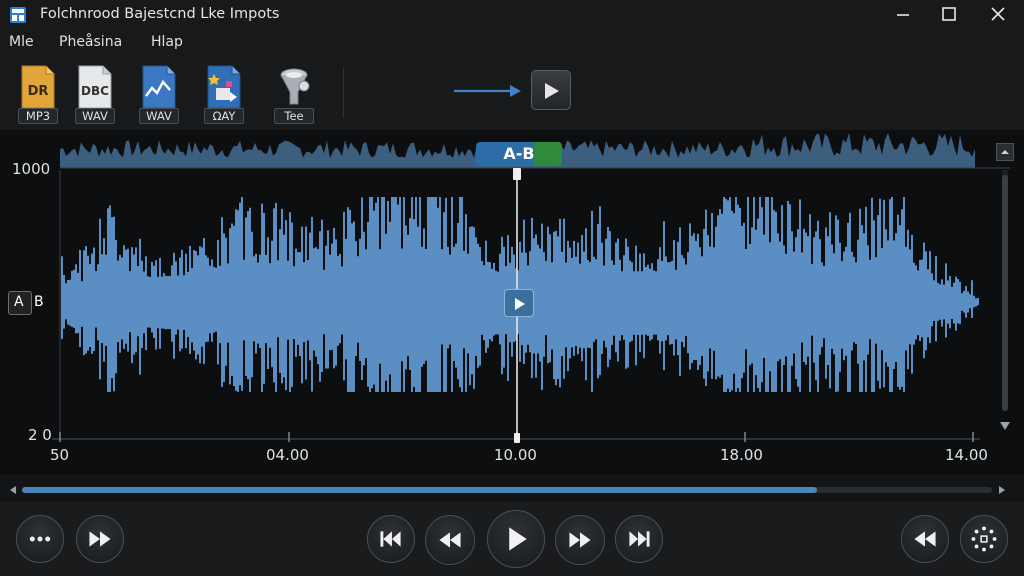  I want to click on minimize-button, so click(903, 15).